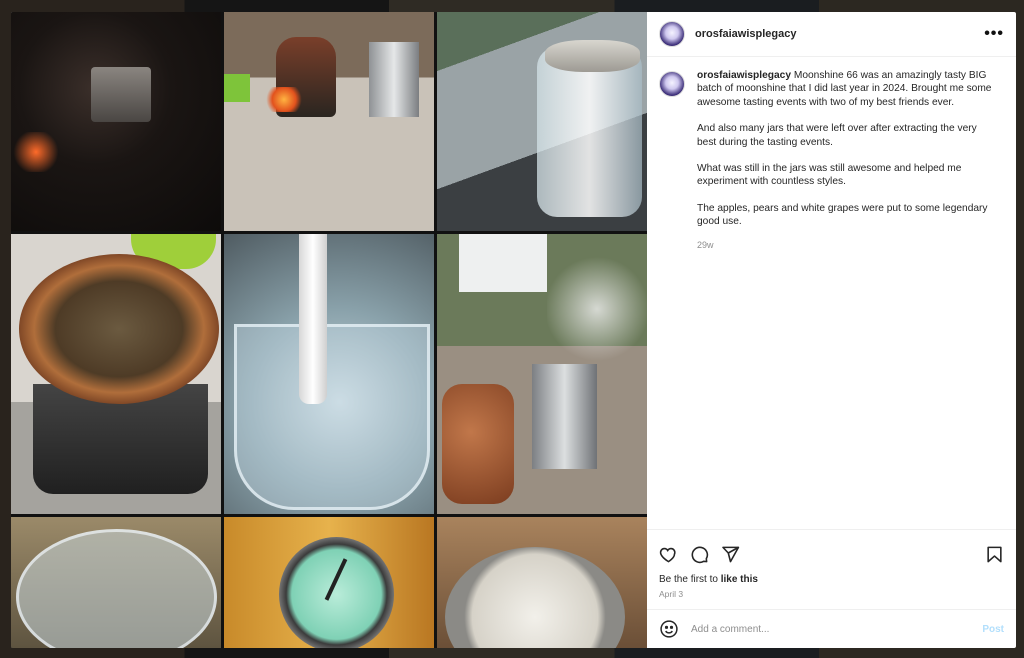  What do you see at coordinates (836, 629) in the screenshot?
I see `comment-input` at bounding box center [836, 629].